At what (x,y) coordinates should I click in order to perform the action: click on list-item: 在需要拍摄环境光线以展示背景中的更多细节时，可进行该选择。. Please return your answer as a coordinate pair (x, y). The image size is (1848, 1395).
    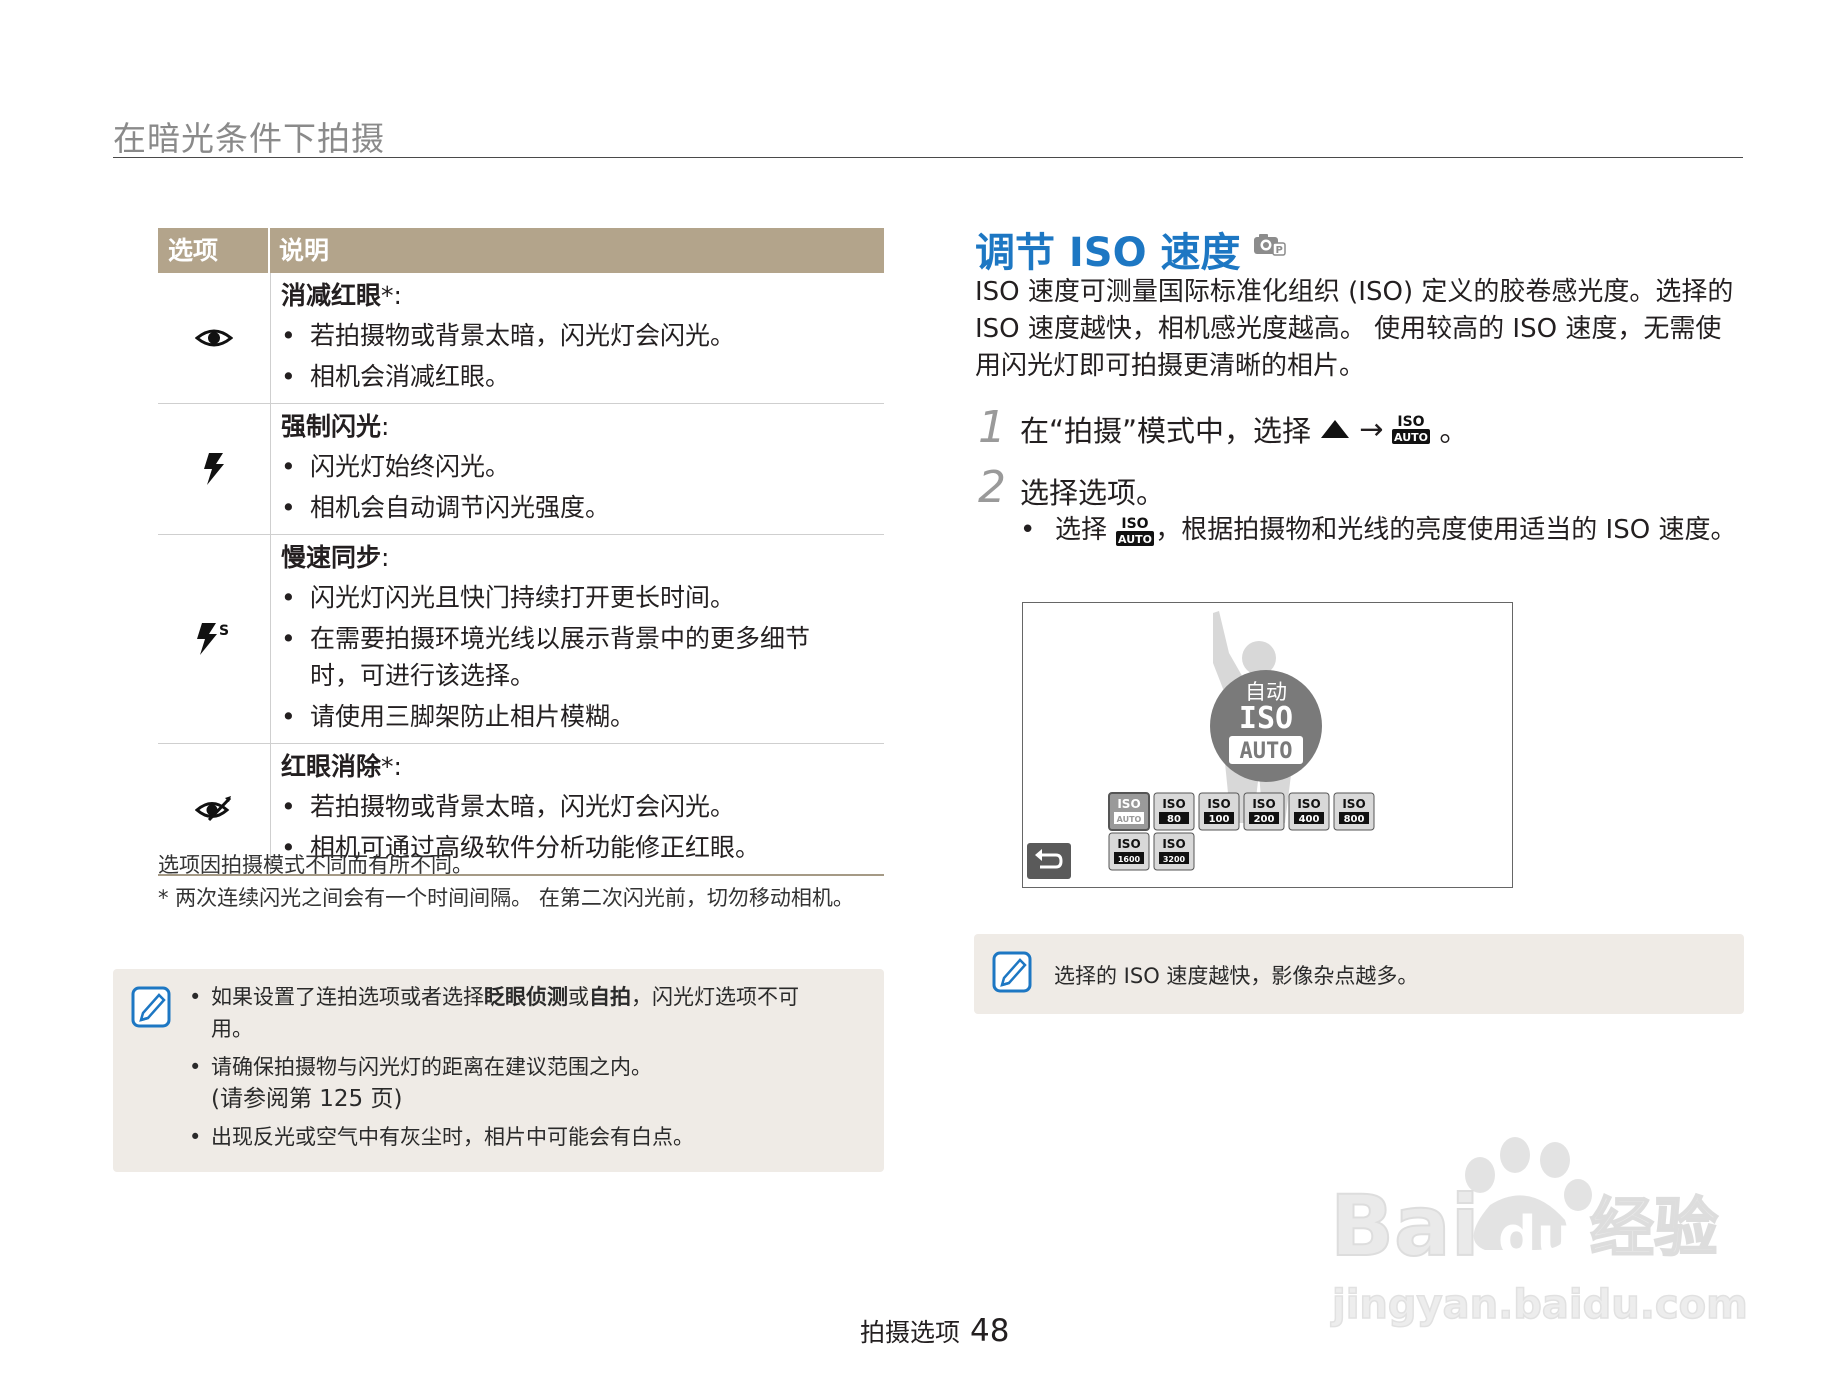
    Looking at the image, I should click on (555, 657).